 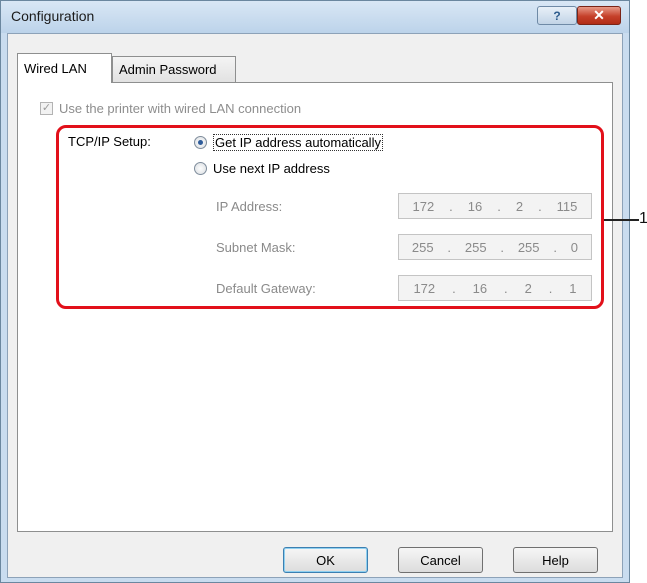 What do you see at coordinates (599, 15) in the screenshot?
I see `close-icon: ✕` at bounding box center [599, 15].